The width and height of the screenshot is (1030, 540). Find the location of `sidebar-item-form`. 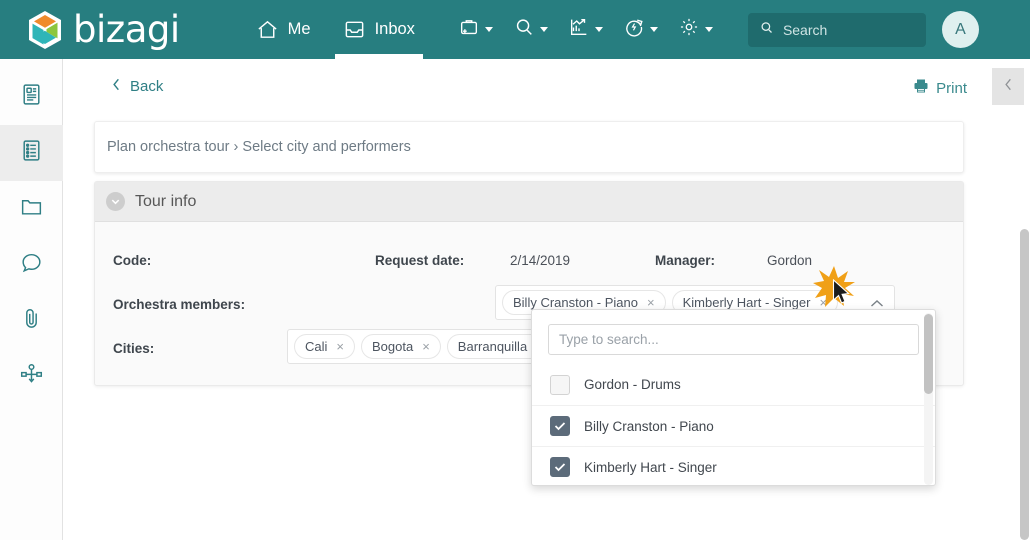

sidebar-item-form is located at coordinates (31, 153).